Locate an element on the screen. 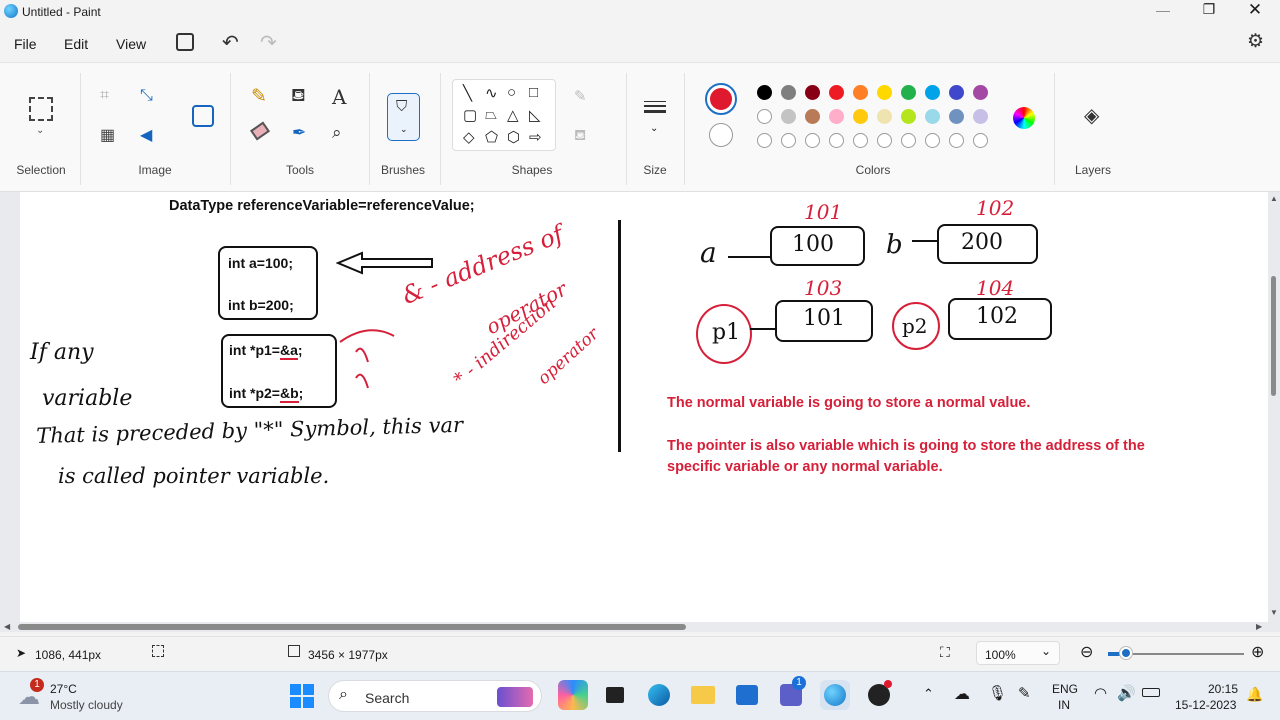 The image size is (1280, 720). weather-widget: ☁ 1 27°C Mostly cloudy is located at coordinates (76, 696).